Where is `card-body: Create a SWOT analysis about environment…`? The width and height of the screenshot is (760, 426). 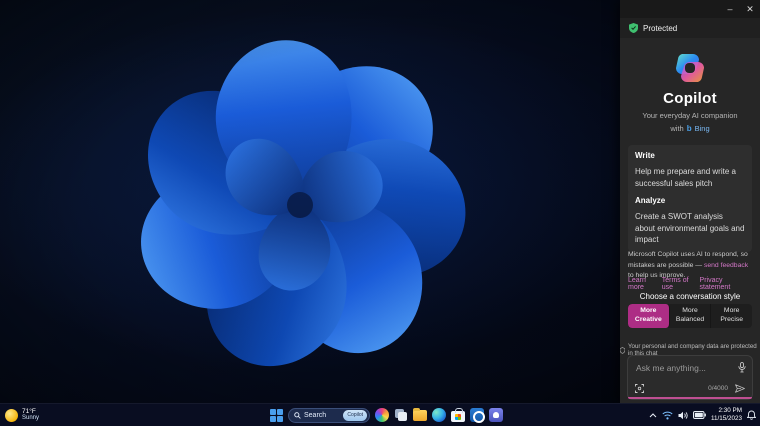
card-body: Create a SWOT analysis about environment… is located at coordinates (690, 228).